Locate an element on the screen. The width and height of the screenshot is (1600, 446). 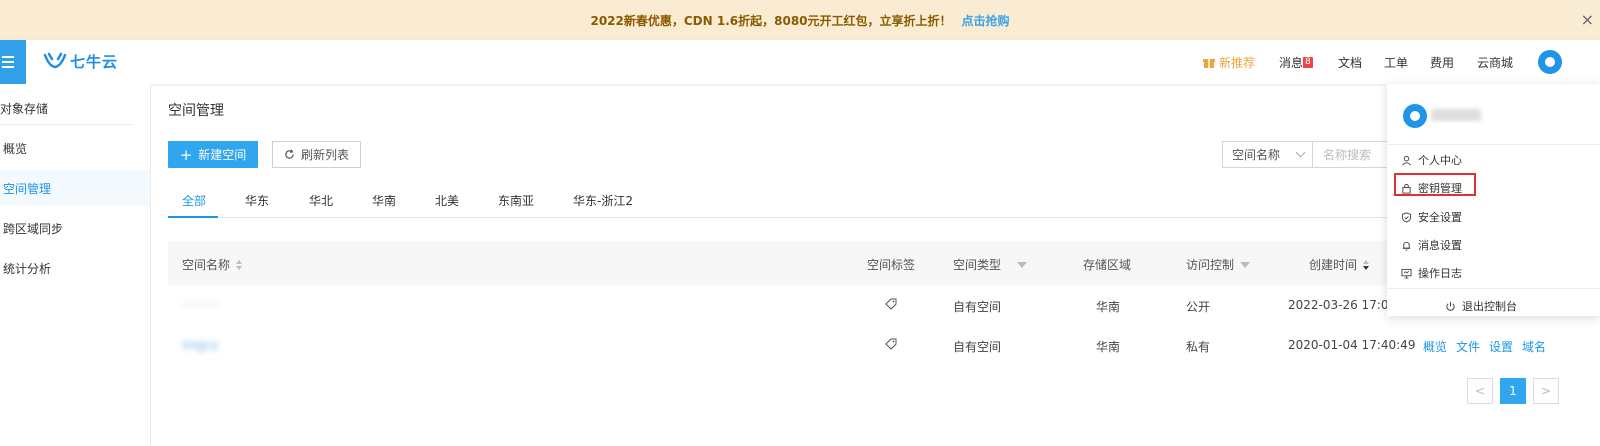
tab-southeast-asia: 东南亚 is located at coordinates (516, 200).